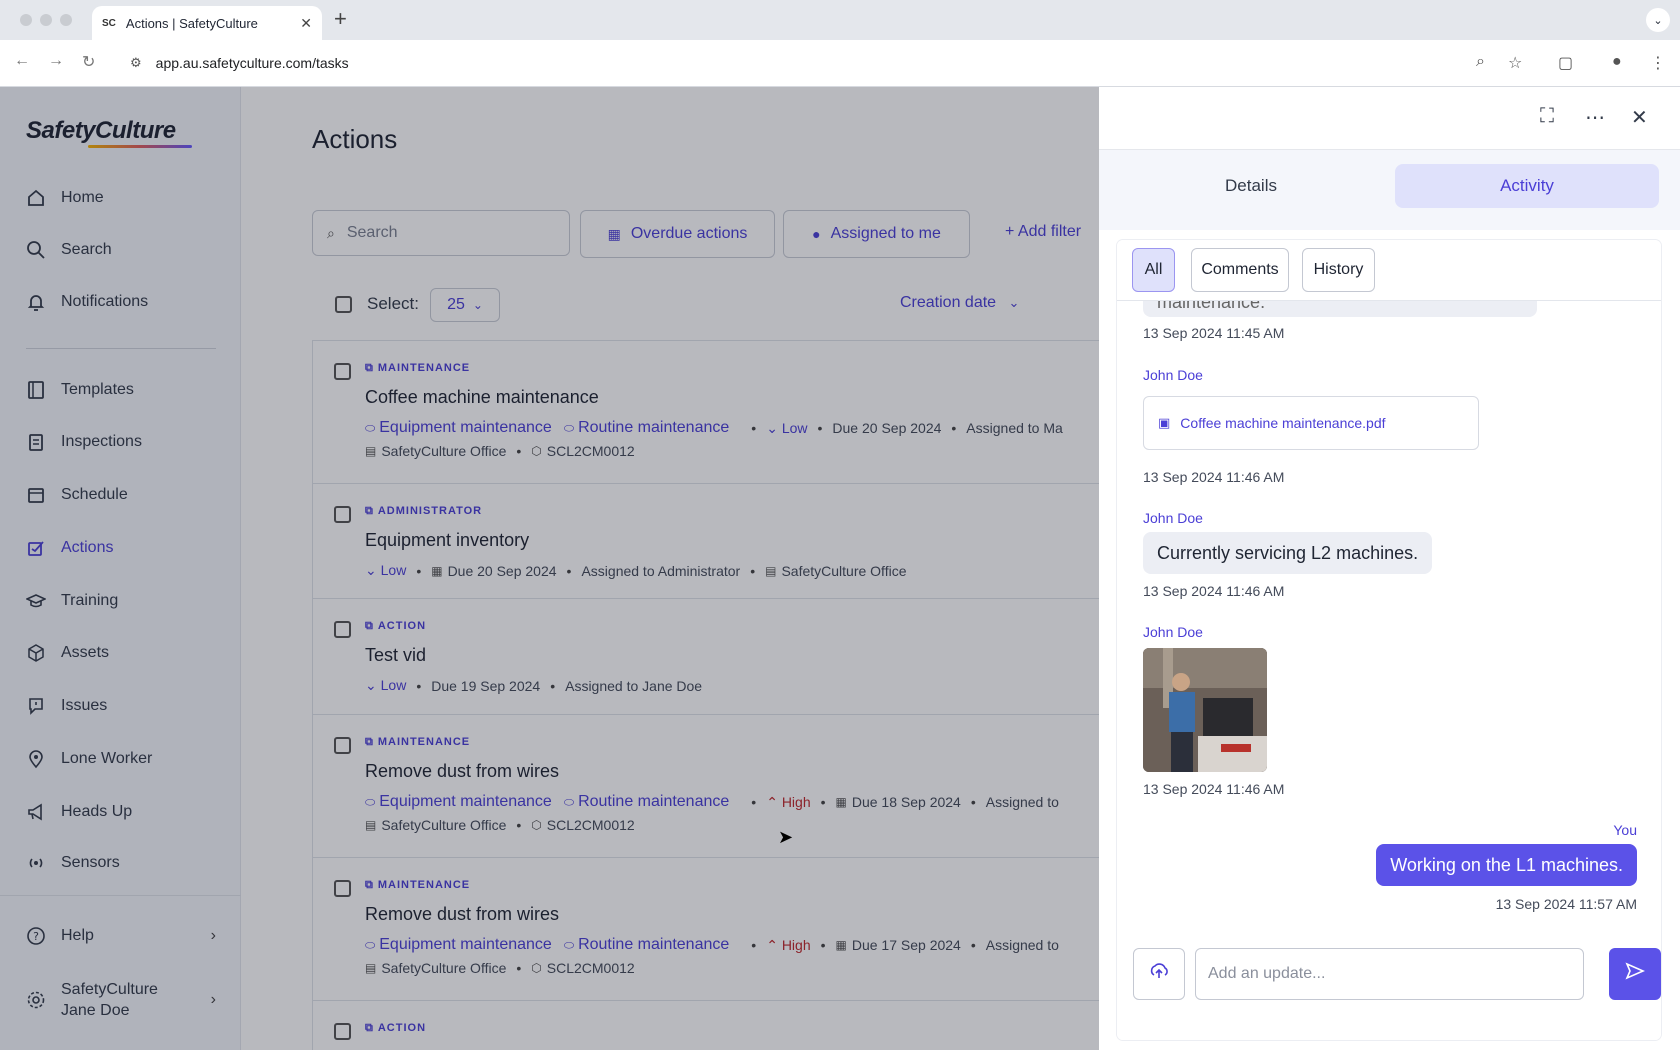 The image size is (1680, 1050). I want to click on window-close-dot, so click(26, 20).